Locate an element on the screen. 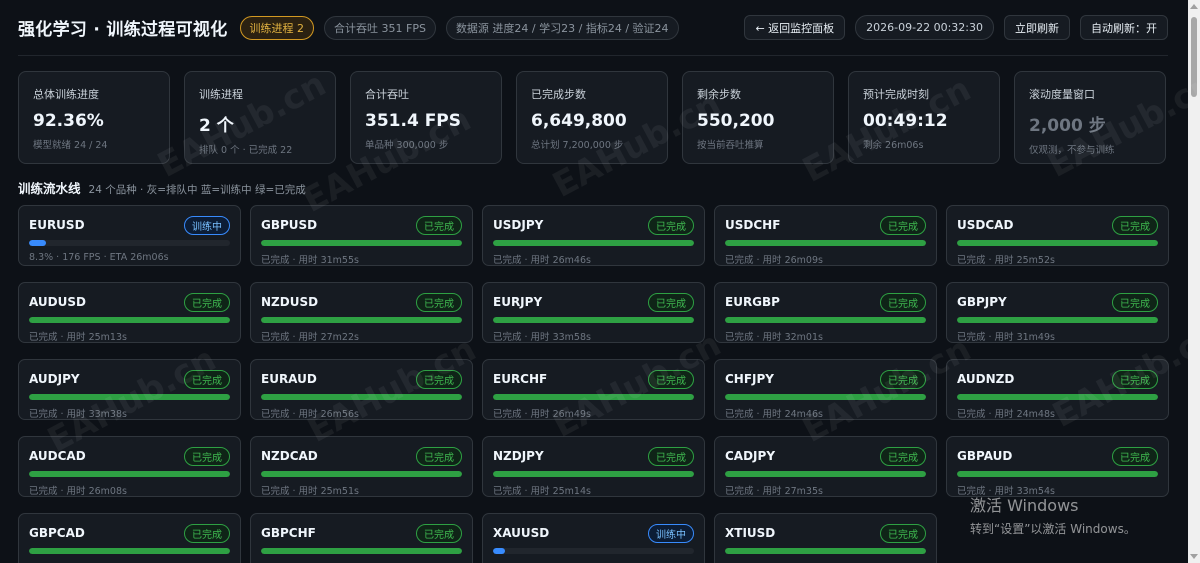 The height and width of the screenshot is (563, 1200). card-header: USDJPY 已完成 is located at coordinates (593, 225).